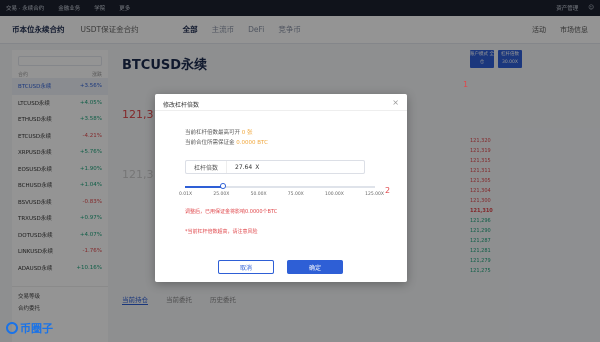  Describe the element at coordinates (281, 110) in the screenshot. I see `divider` at that location.